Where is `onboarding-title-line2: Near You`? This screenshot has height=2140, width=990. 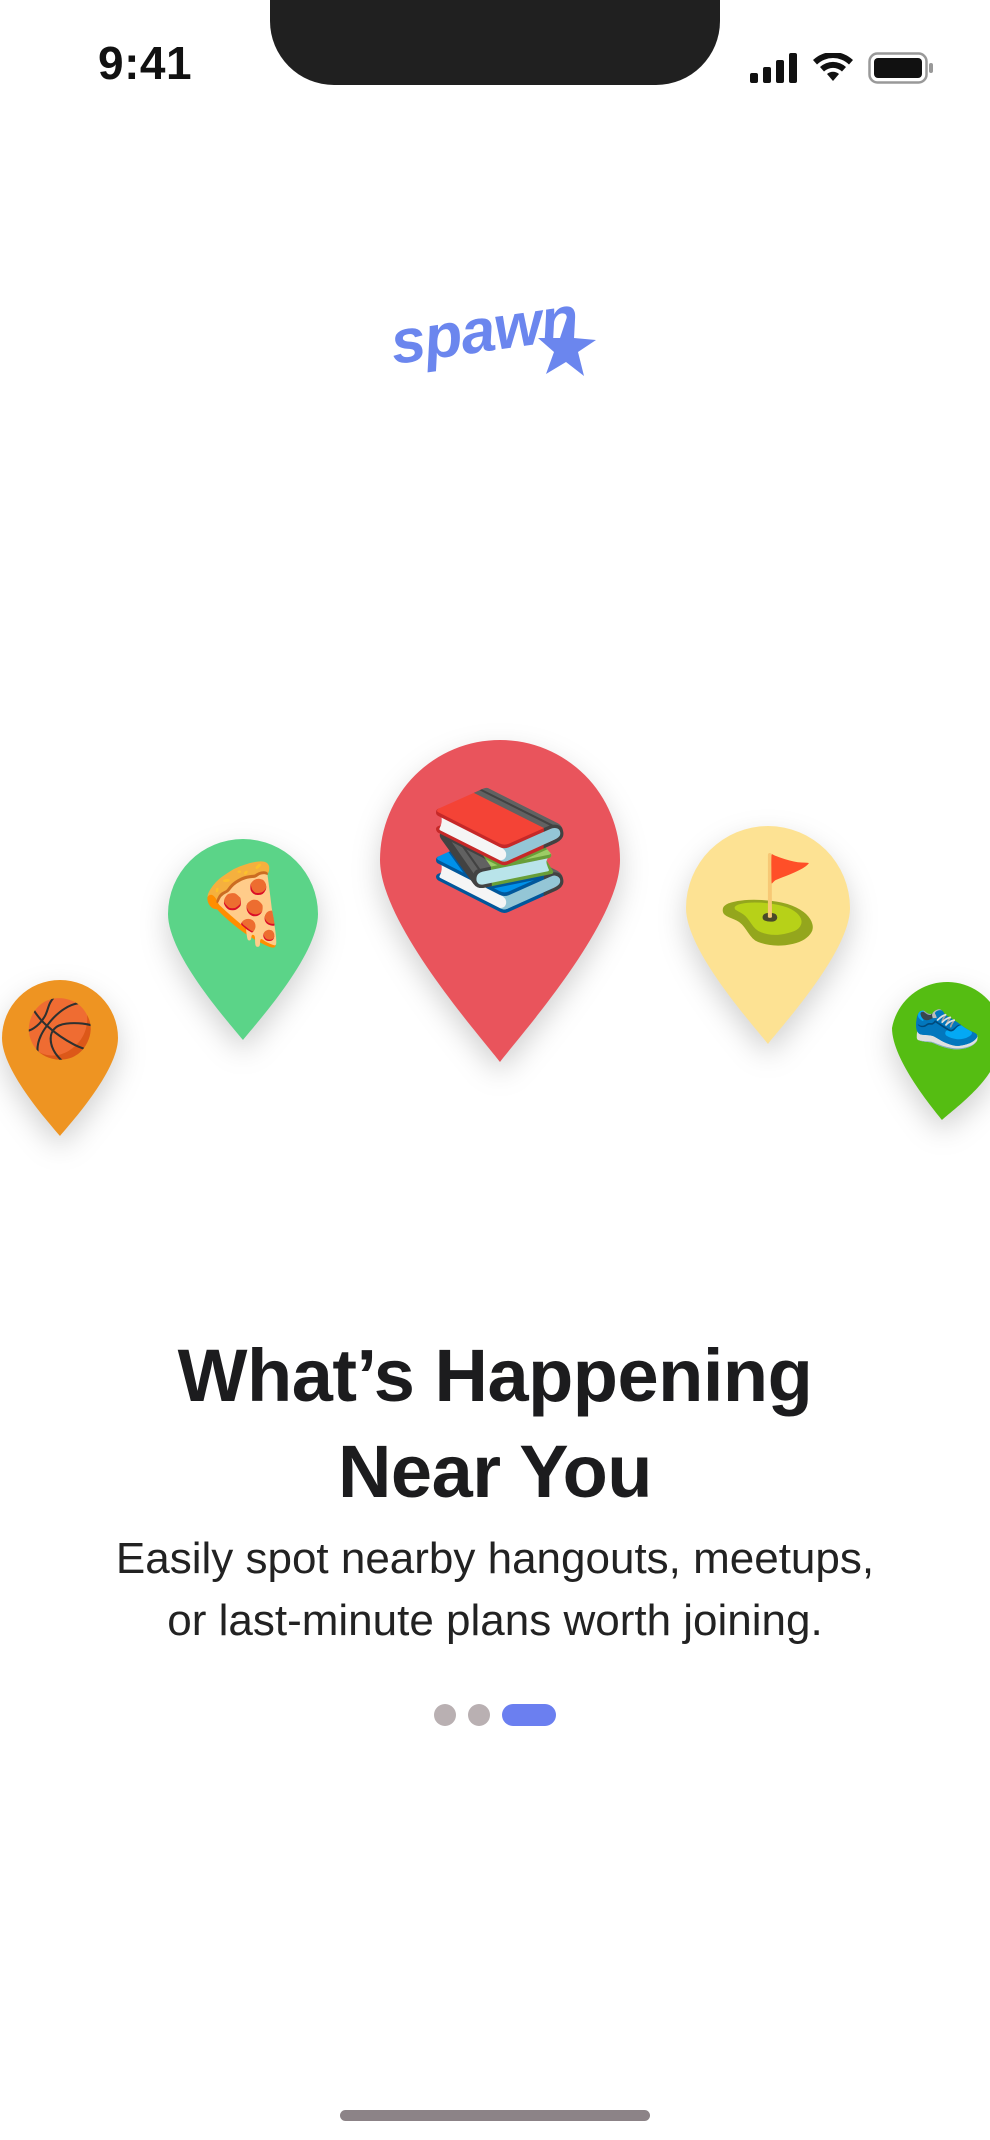
onboarding-title-line2: Near You is located at coordinates (495, 1471).